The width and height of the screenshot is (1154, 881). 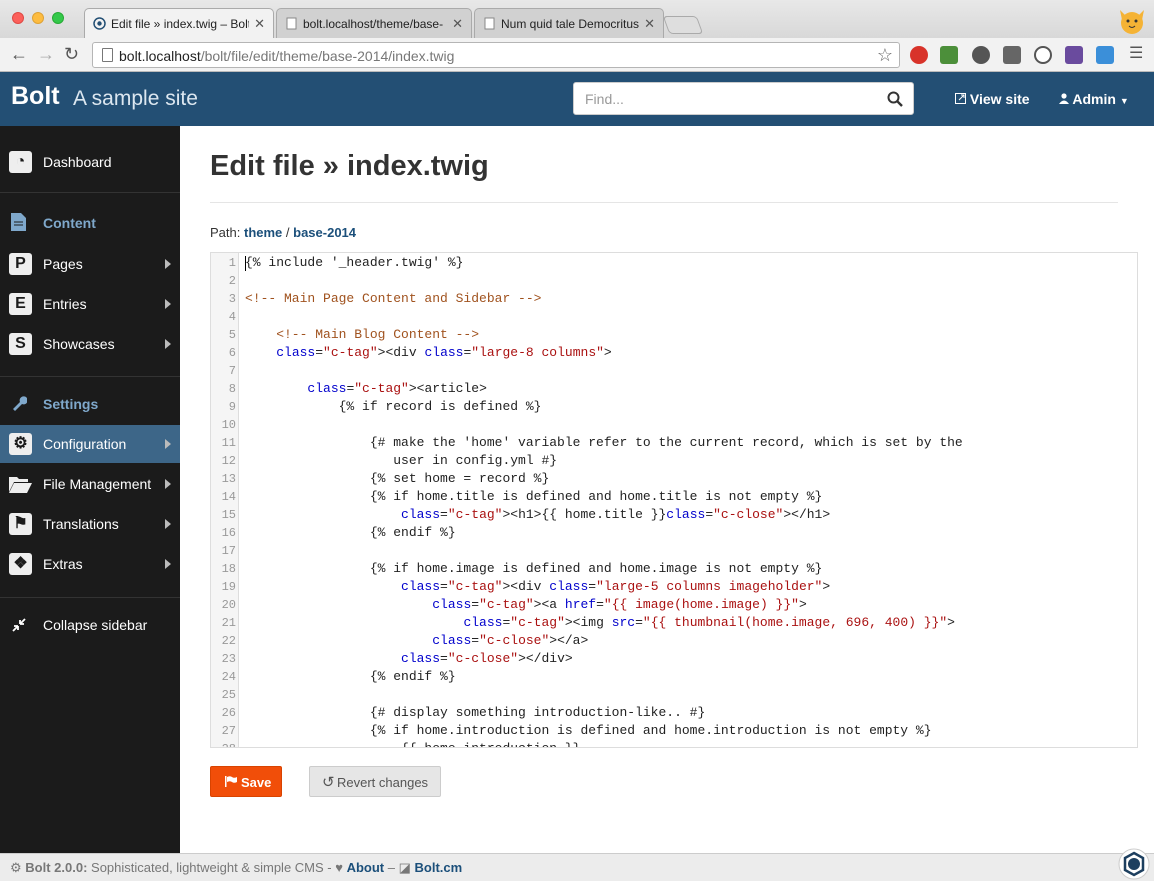 I want to click on close-window-button, so click(x=18, y=18).